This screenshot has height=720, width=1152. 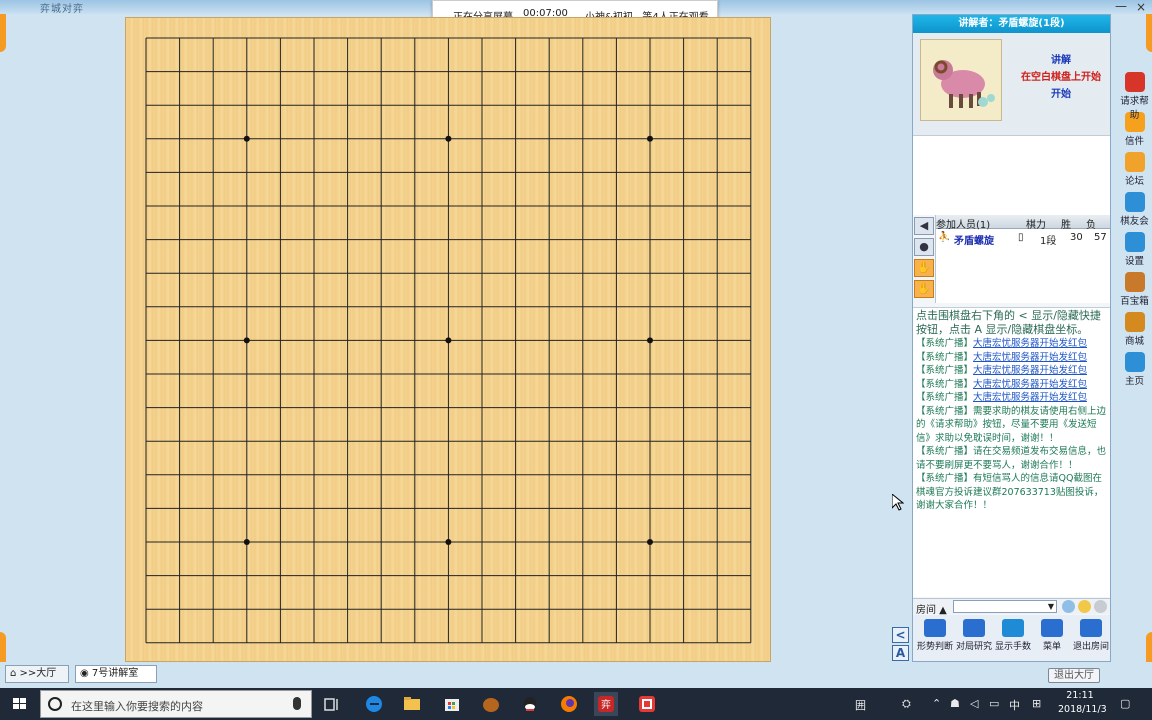 What do you see at coordinates (374, 704) in the screenshot?
I see `edge-browser-icon` at bounding box center [374, 704].